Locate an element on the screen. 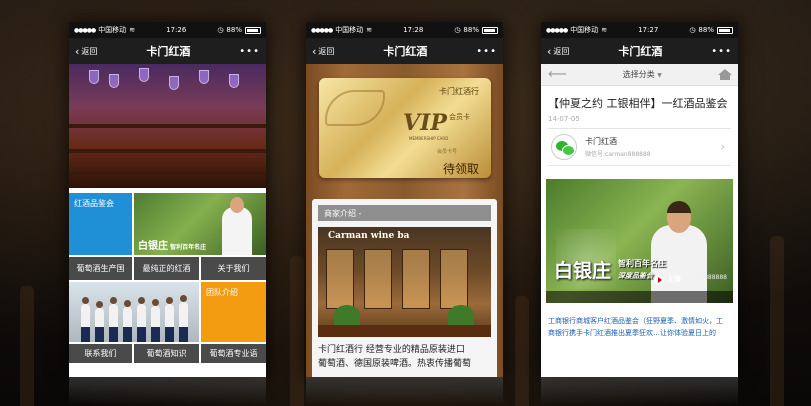  status-bar: ●●●●● 中国移动 ≋ 17:26 ◷ 88% is located at coordinates (167, 30).